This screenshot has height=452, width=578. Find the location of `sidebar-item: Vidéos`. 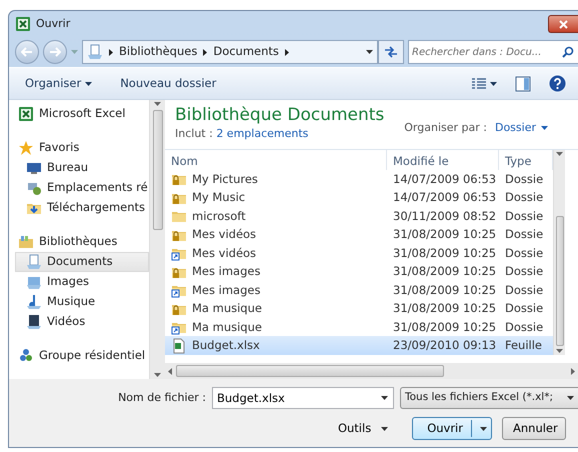

sidebar-item: Vidéos is located at coordinates (82, 322).